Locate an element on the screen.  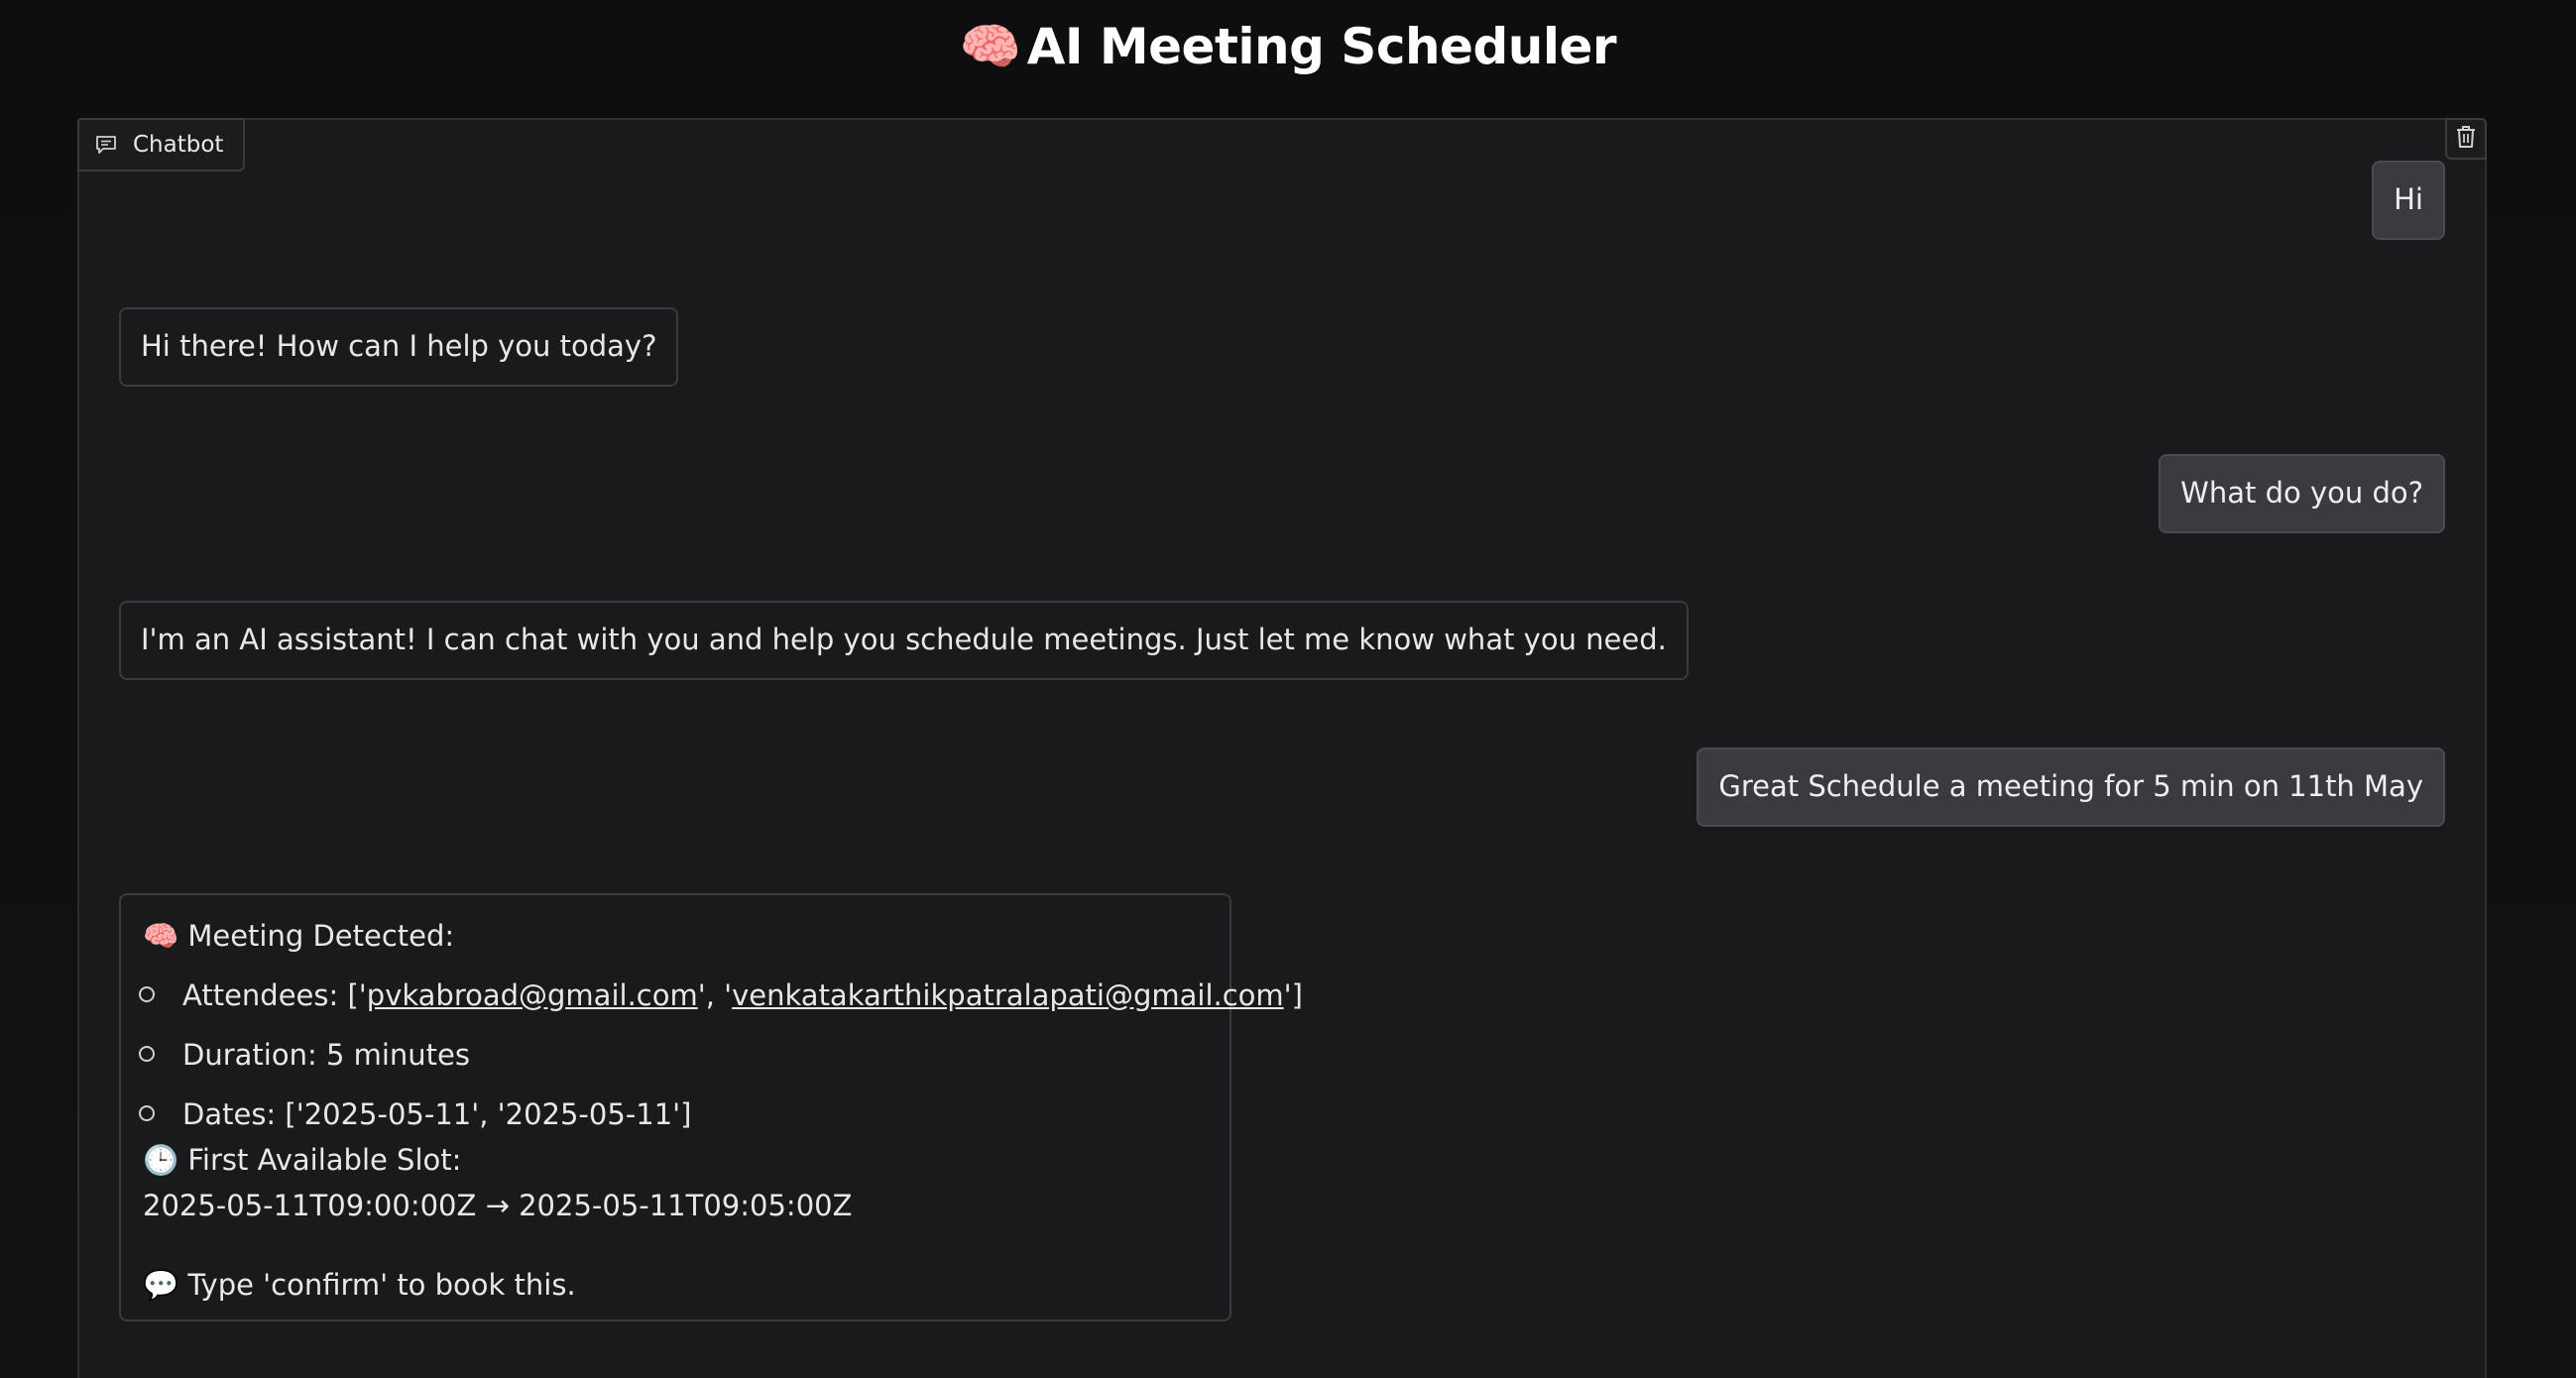
attendees-suffix: '] is located at coordinates (1293, 995).